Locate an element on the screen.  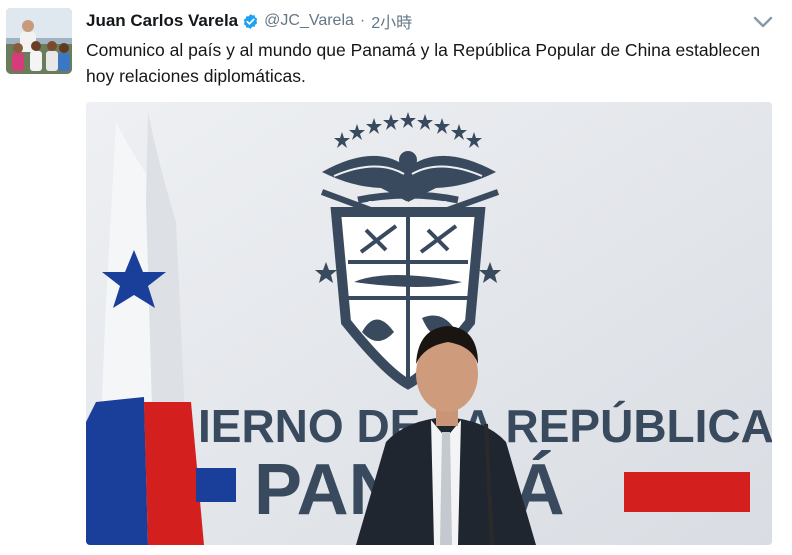
banner-blue-bar is located at coordinates (216, 485).